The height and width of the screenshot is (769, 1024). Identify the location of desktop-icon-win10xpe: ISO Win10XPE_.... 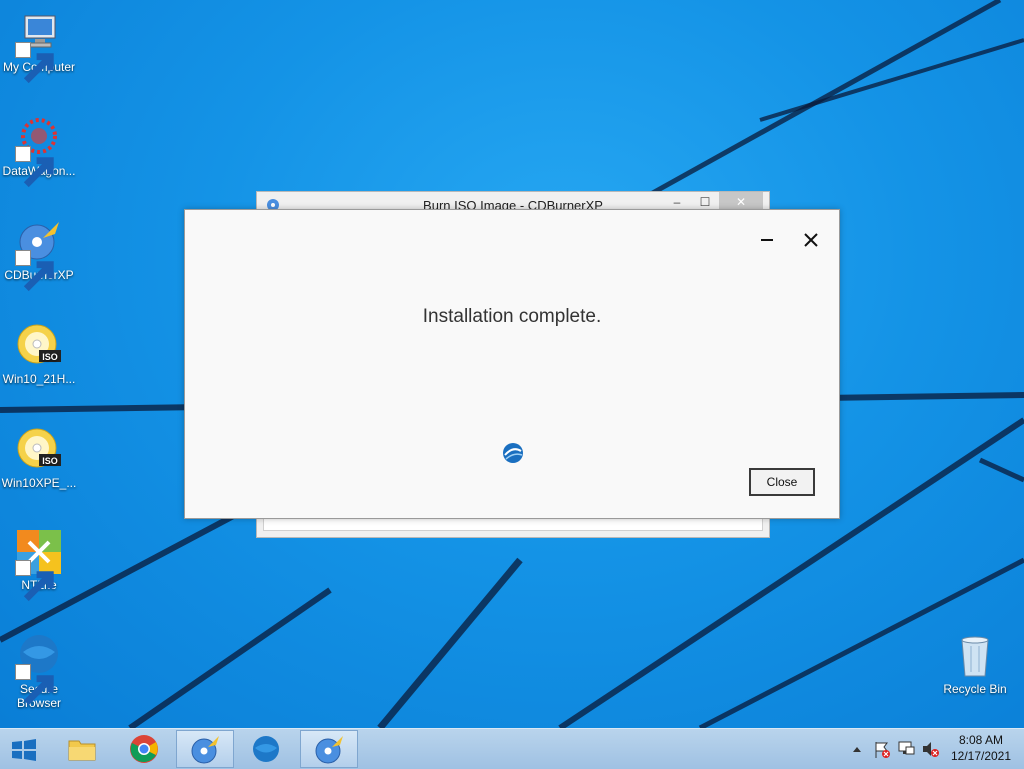
(39, 458).